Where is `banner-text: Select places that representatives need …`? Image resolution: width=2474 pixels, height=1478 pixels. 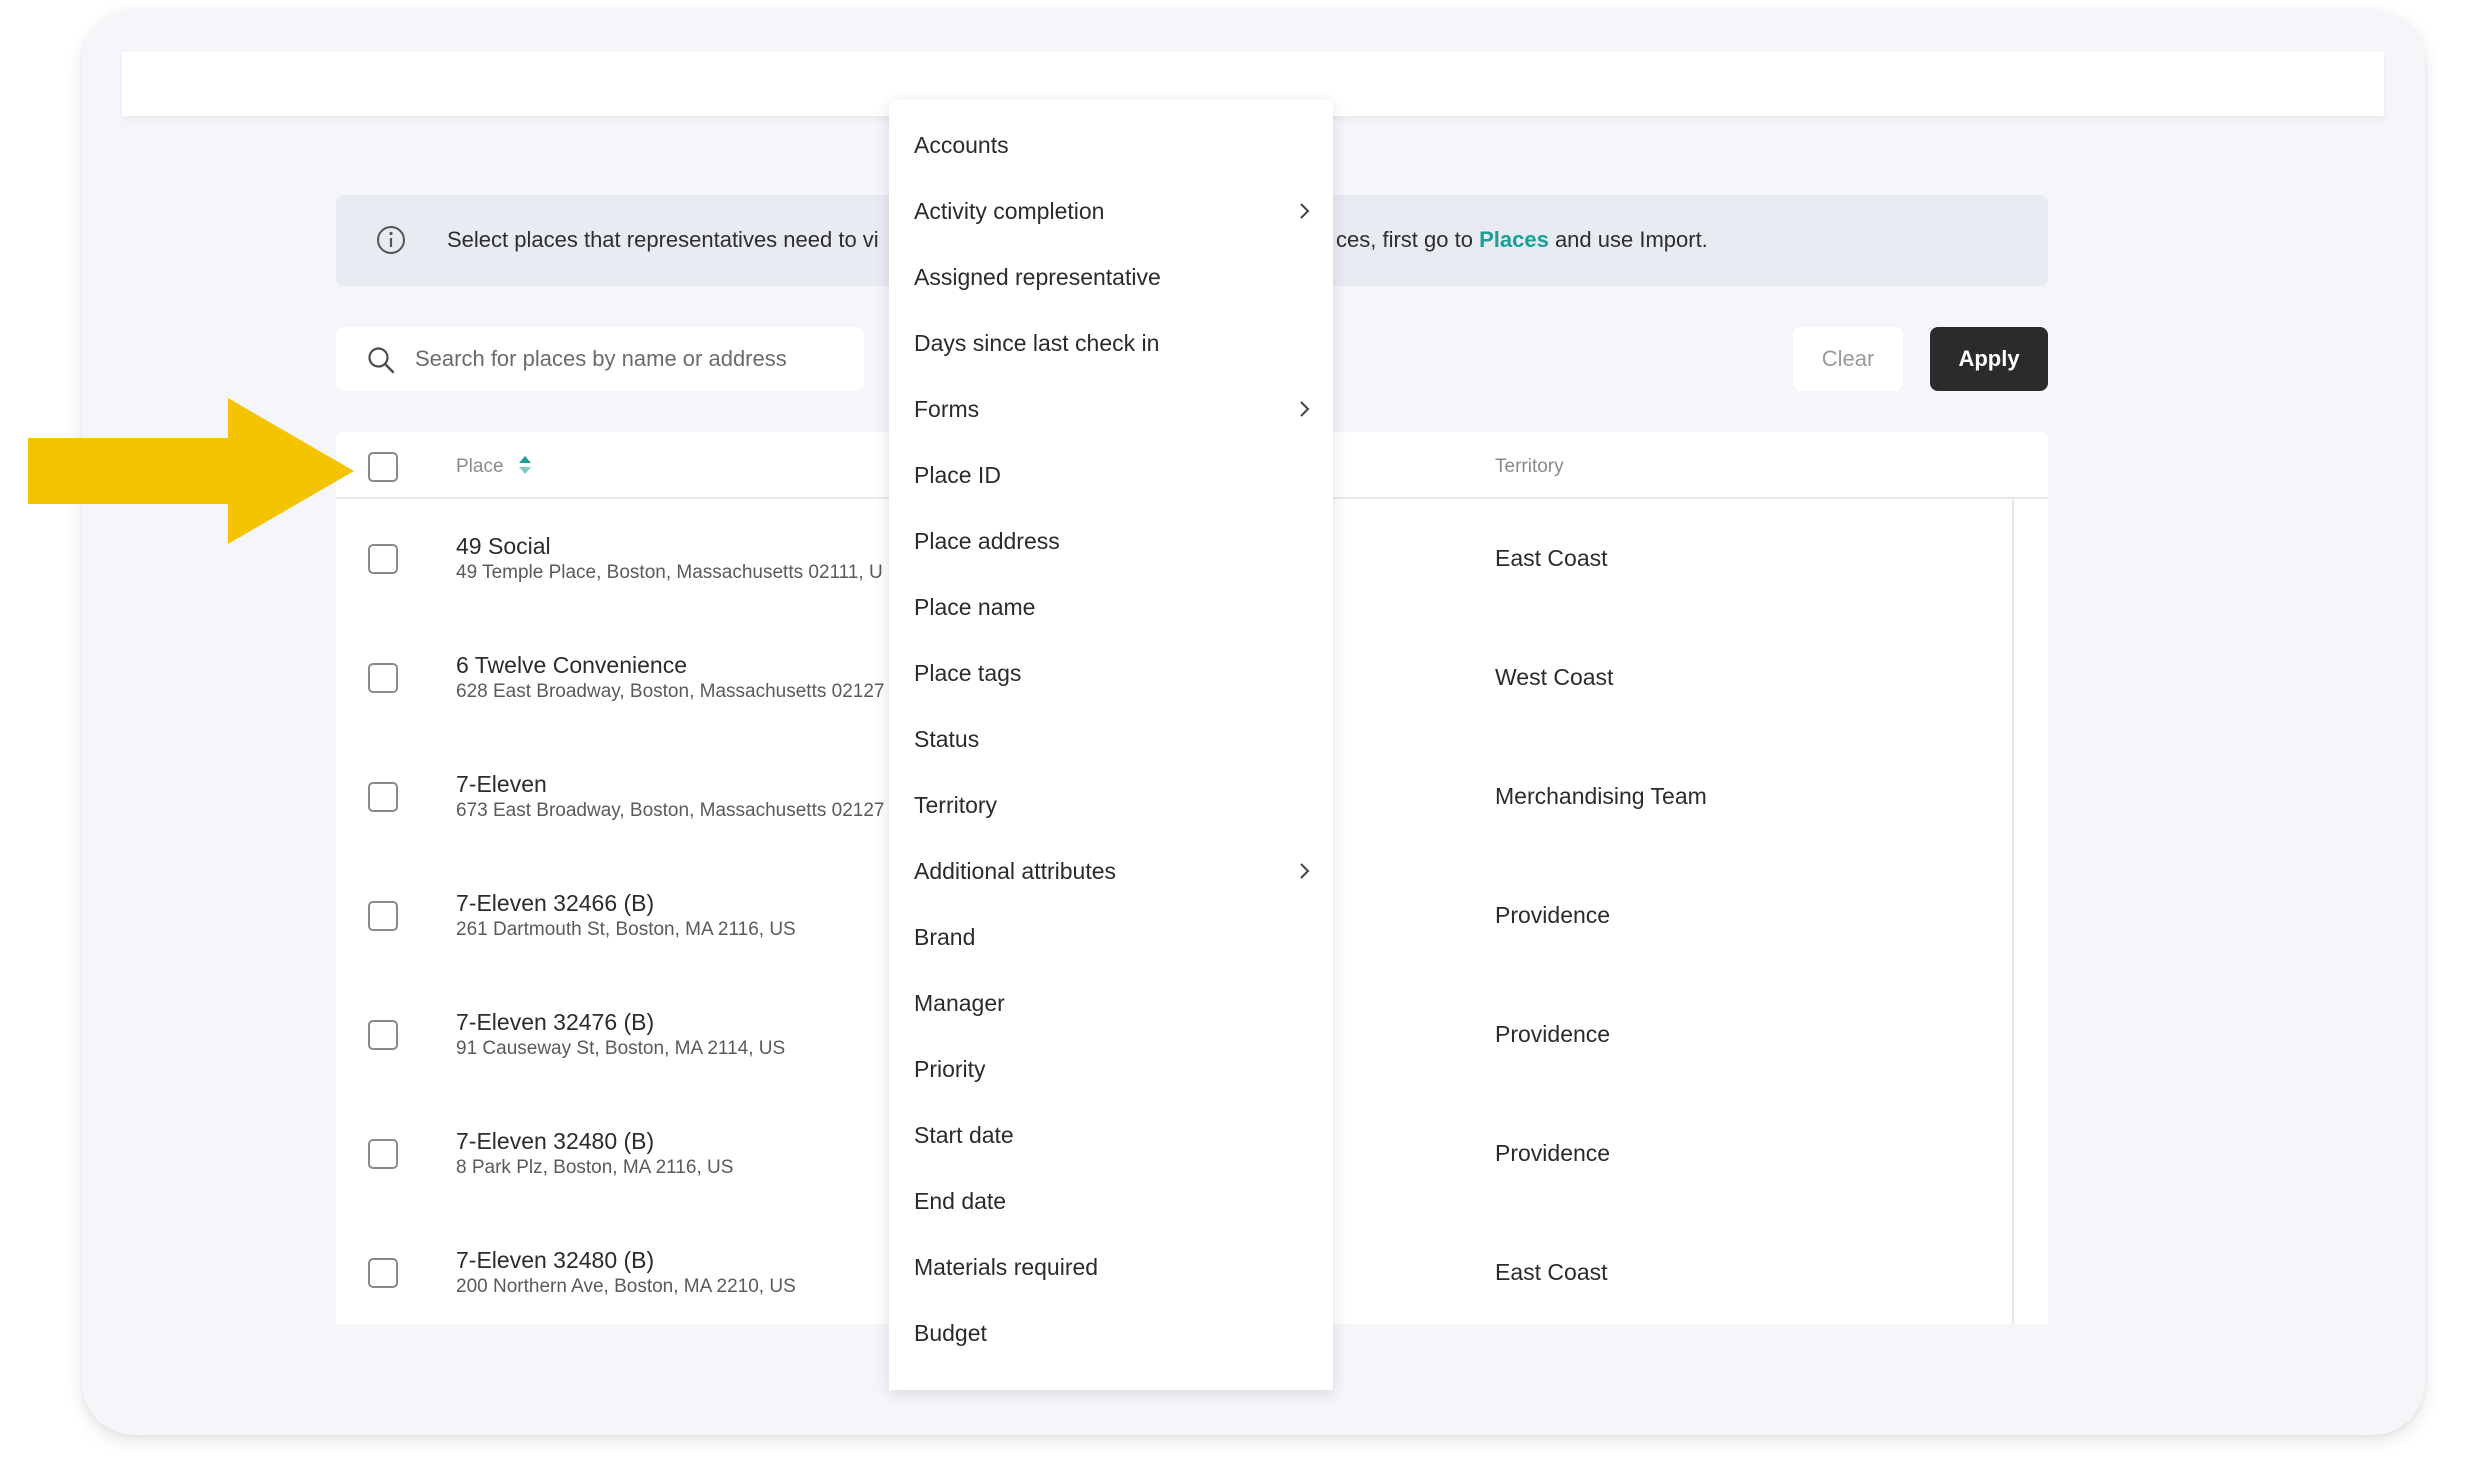 banner-text: Select places that representatives need … is located at coordinates (663, 239).